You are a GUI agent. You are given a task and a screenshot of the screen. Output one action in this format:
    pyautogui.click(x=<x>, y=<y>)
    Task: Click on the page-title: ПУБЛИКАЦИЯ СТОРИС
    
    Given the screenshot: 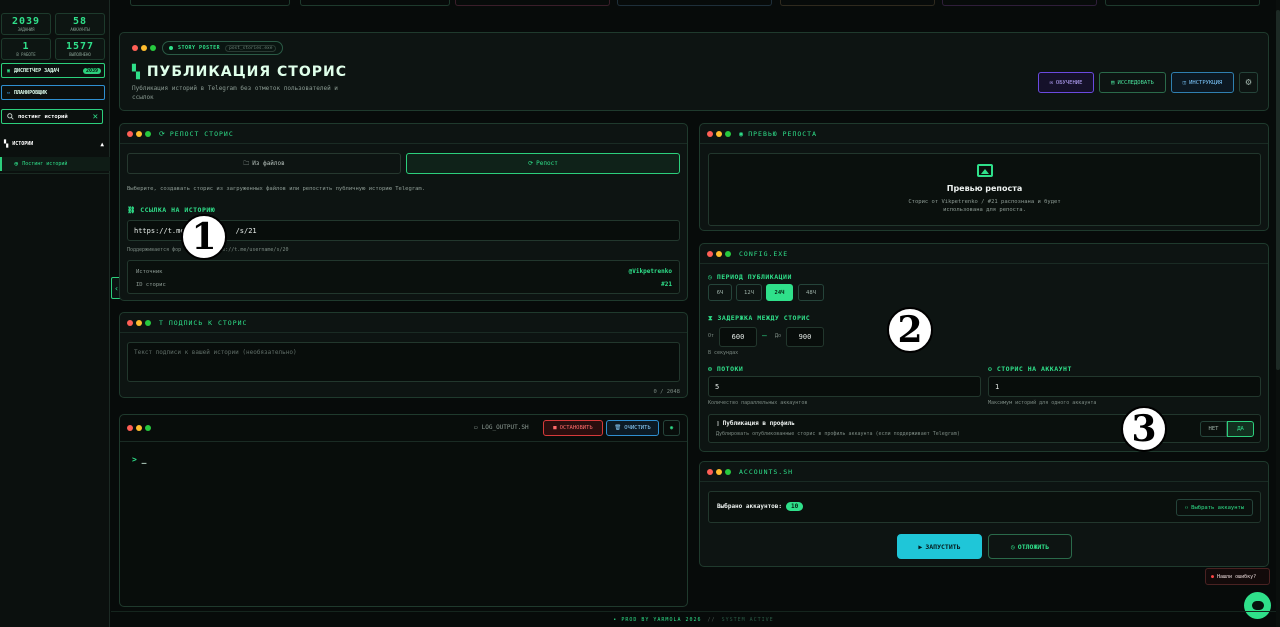 What is the action you would take?
    pyautogui.click(x=246, y=72)
    